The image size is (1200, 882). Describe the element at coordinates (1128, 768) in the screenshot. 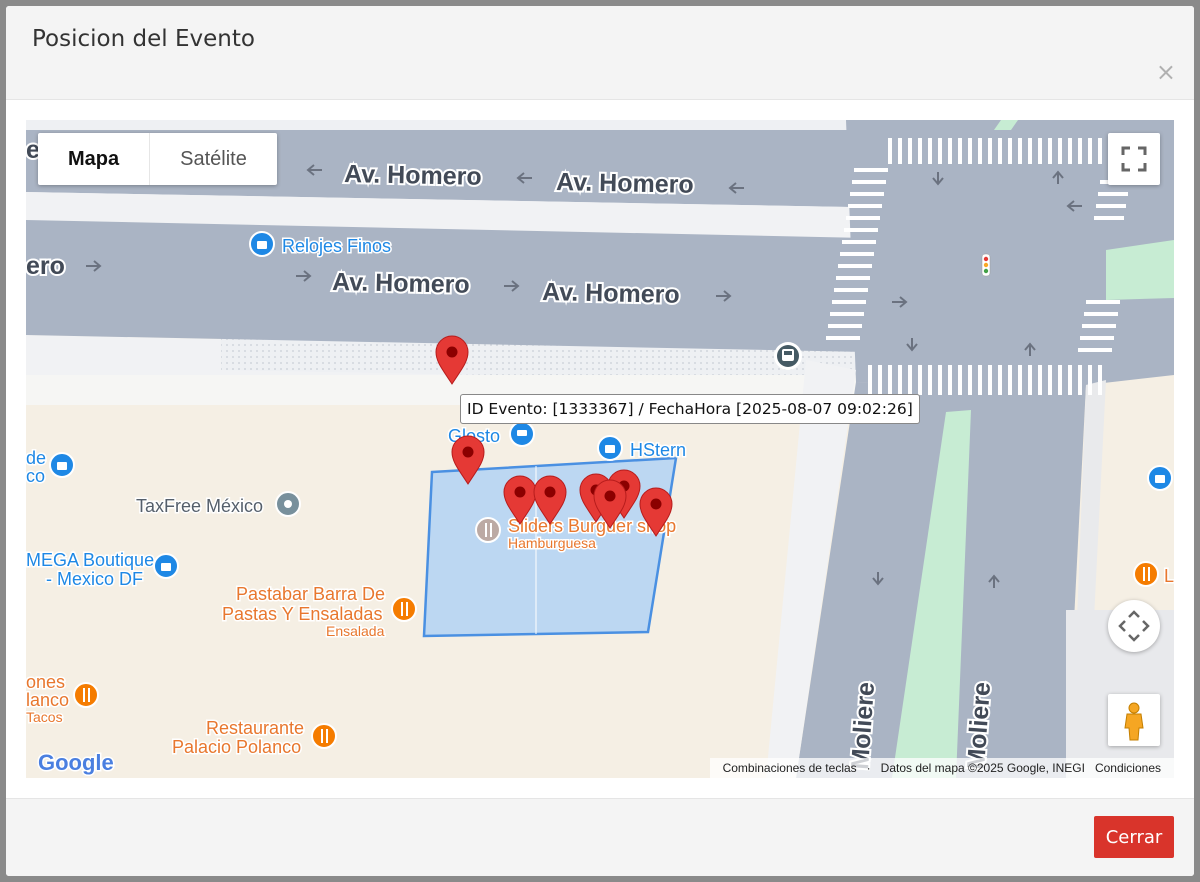

I see `terms-link: Condiciones` at that location.